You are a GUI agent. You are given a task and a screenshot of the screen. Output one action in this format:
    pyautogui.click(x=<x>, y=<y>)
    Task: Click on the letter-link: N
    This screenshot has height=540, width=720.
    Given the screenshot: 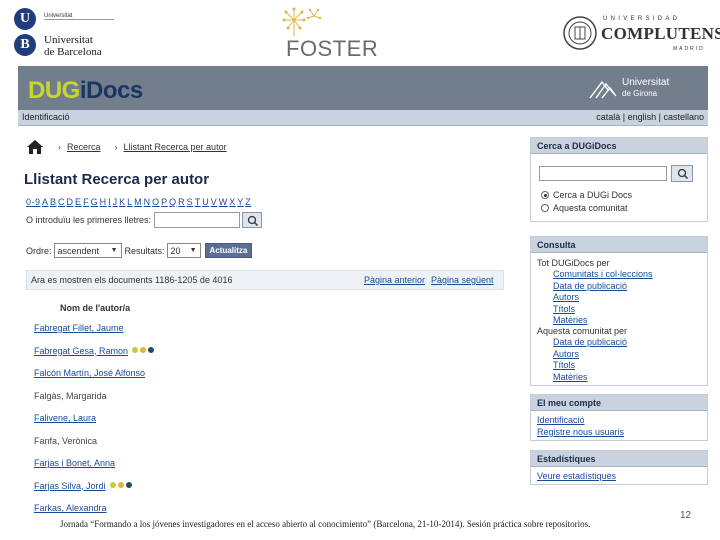 What is the action you would take?
    pyautogui.click(x=147, y=202)
    